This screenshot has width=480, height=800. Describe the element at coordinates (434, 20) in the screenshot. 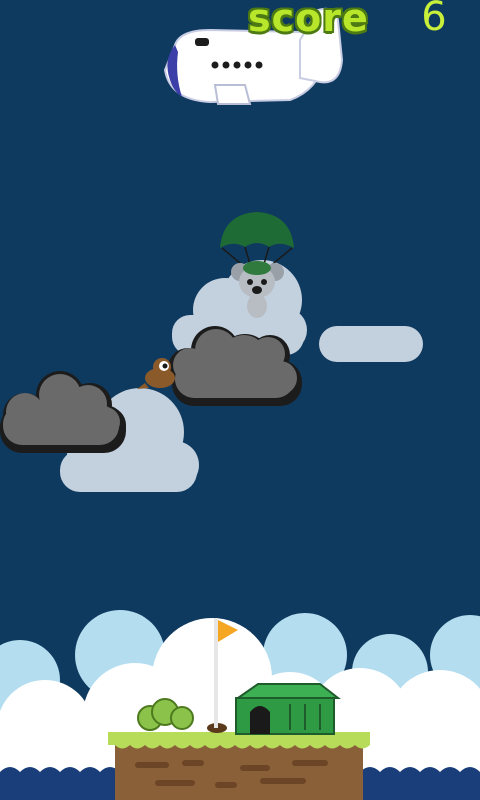

I see `score-value: 6` at that location.